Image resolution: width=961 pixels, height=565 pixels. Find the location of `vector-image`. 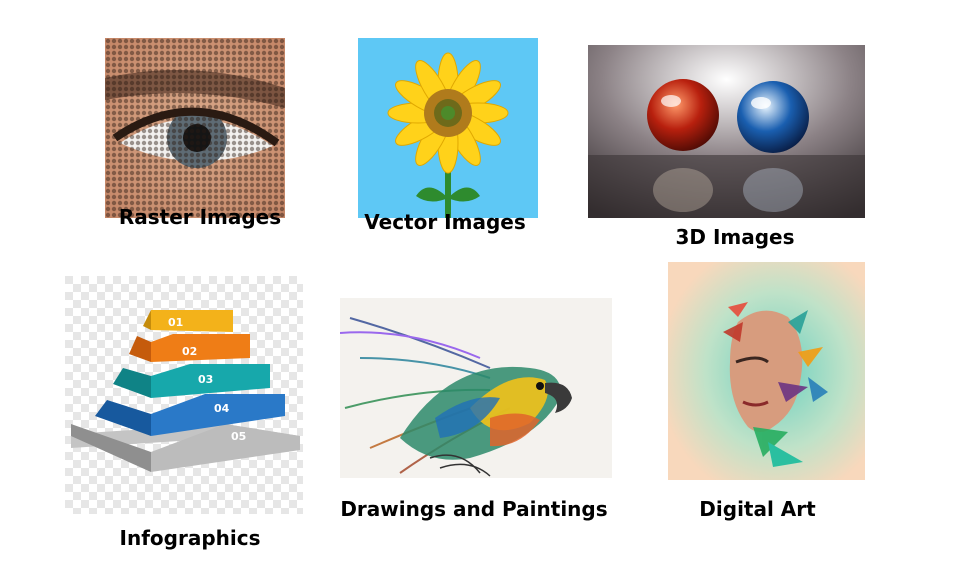

vector-image is located at coordinates (448, 128).